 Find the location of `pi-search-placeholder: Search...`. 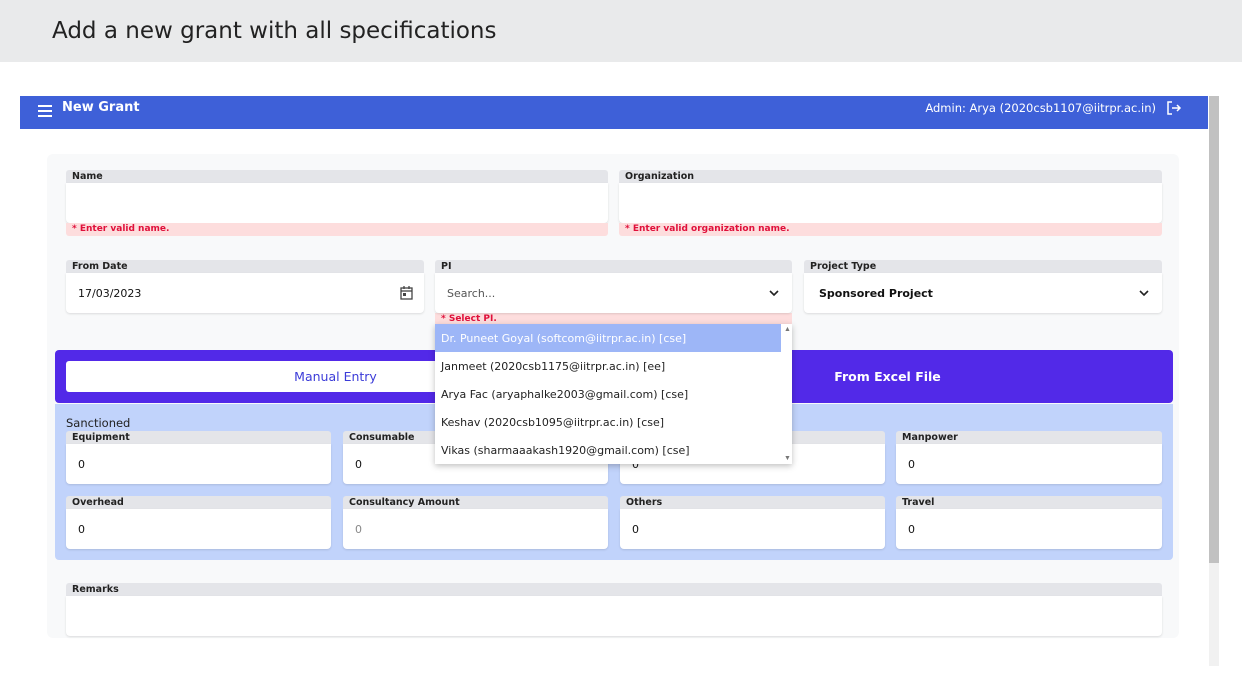

pi-search-placeholder: Search... is located at coordinates (471, 293).